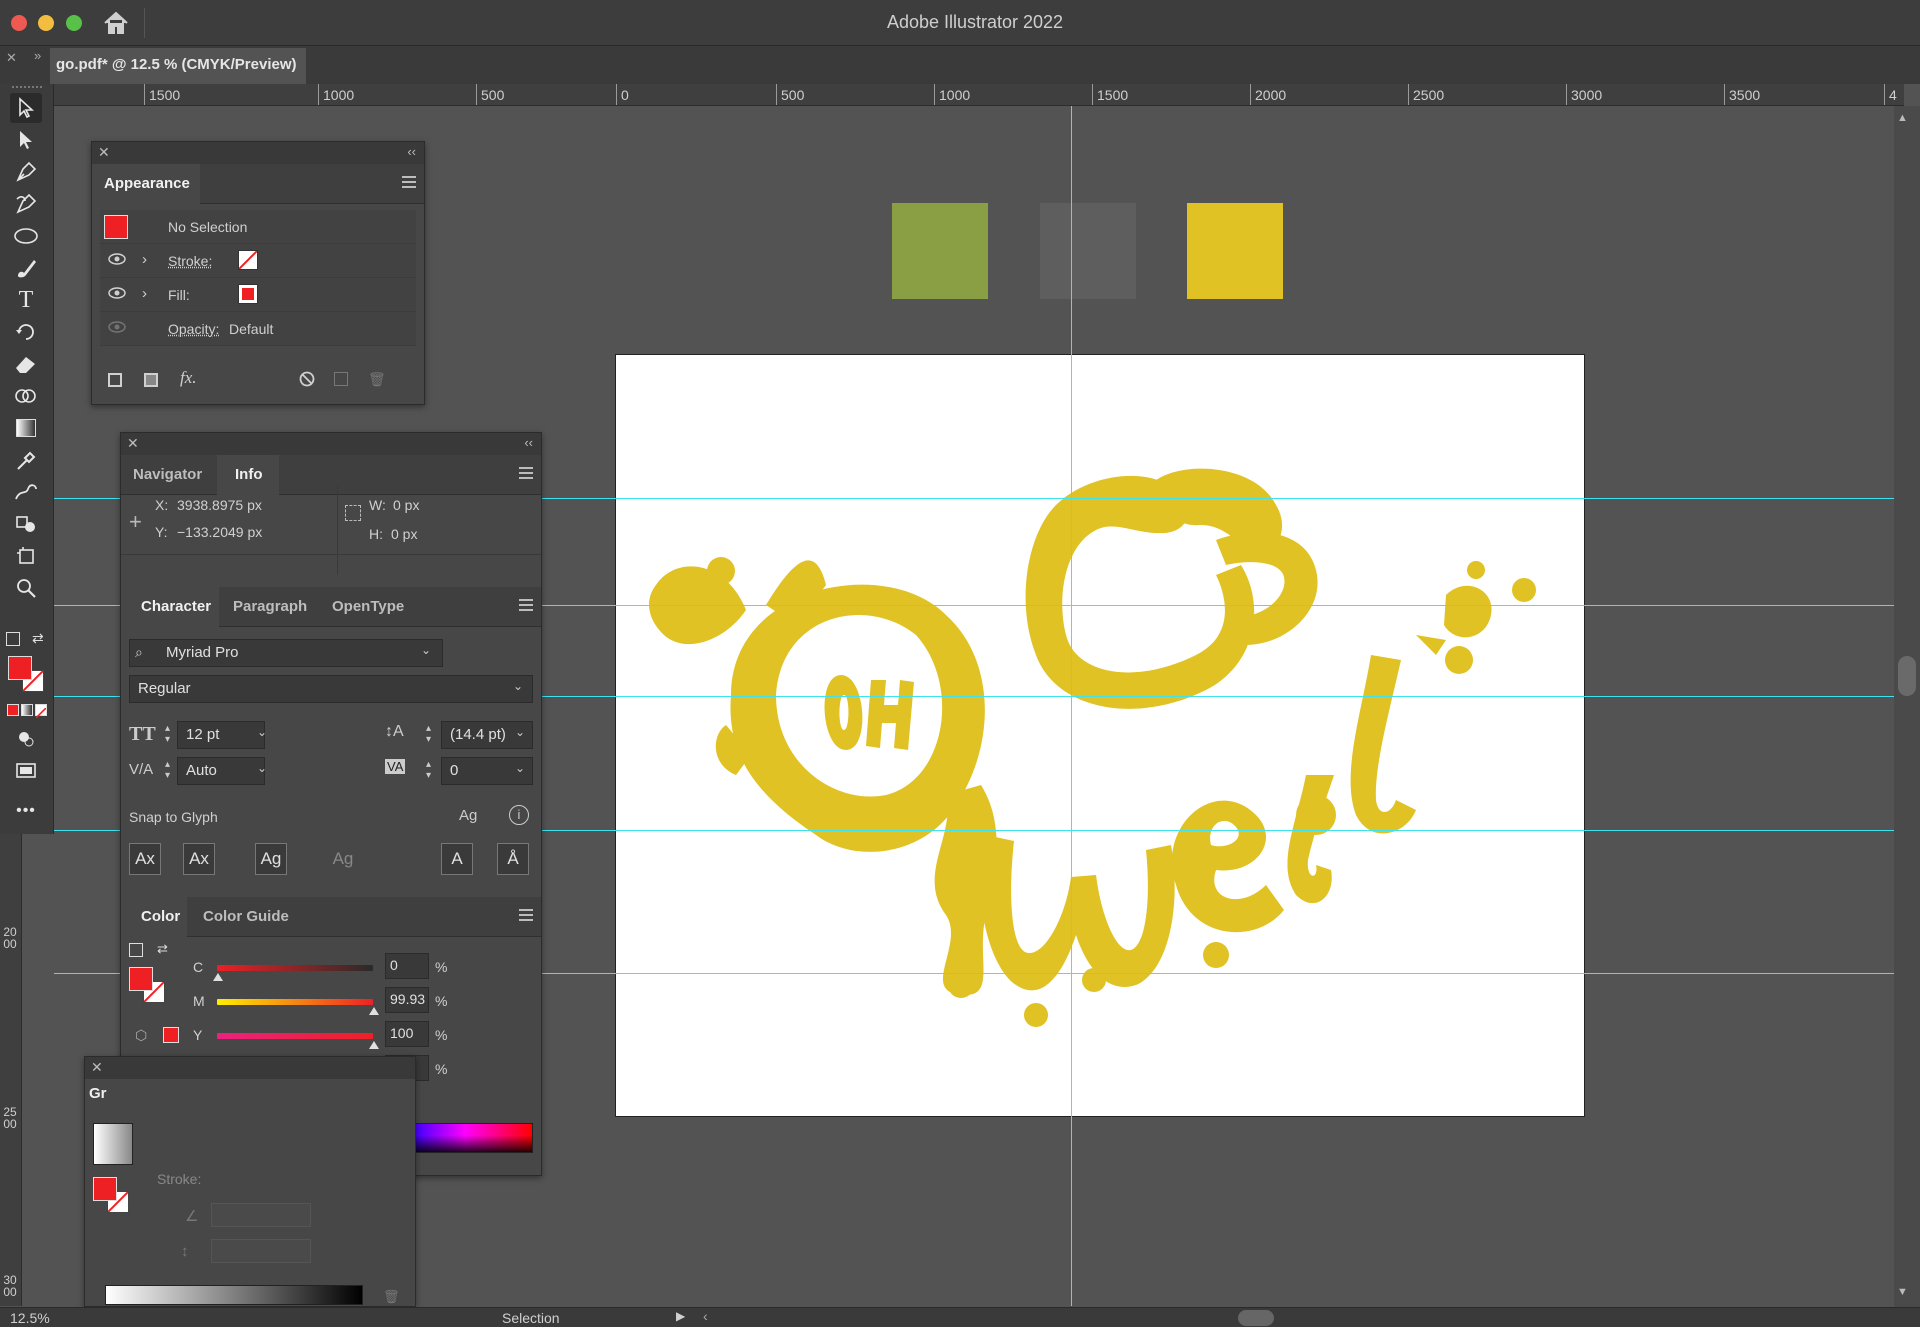  Describe the element at coordinates (250, 1068) in the screenshot. I see `panel-header: ✕` at that location.